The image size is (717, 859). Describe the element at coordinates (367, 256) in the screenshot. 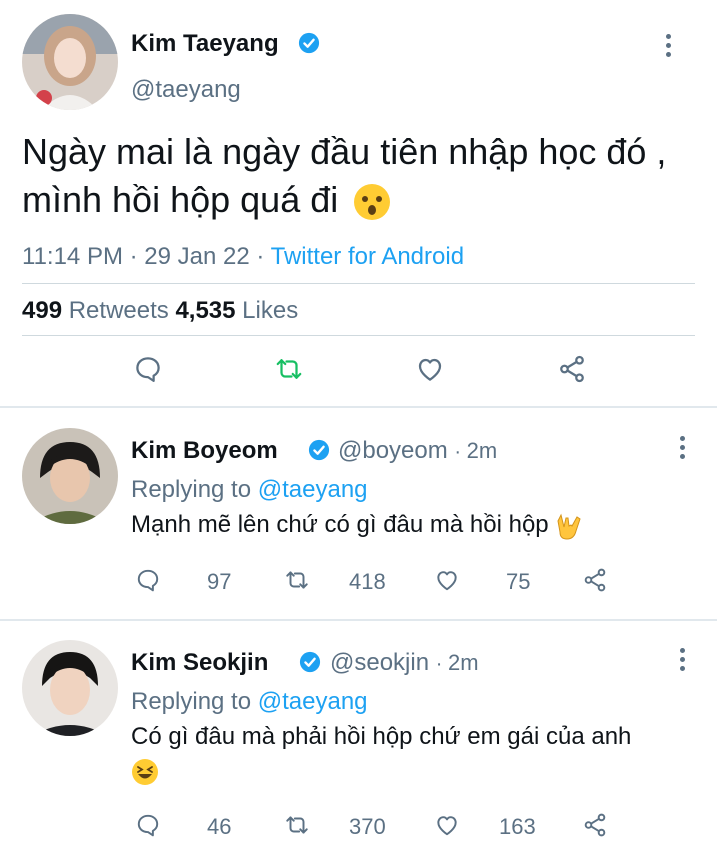

I see `tweet-source-link: Twitter for Android` at that location.